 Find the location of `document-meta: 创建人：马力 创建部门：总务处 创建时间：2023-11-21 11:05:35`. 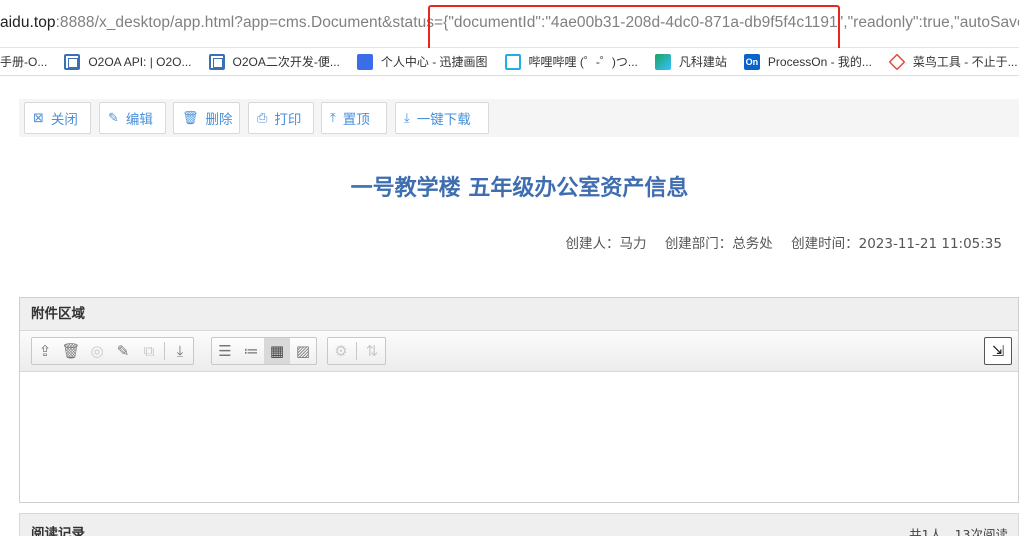

document-meta: 创建人：马力 创建部门：总务处 创建时间：2023-11-21 11:05:35 is located at coordinates (777, 242).